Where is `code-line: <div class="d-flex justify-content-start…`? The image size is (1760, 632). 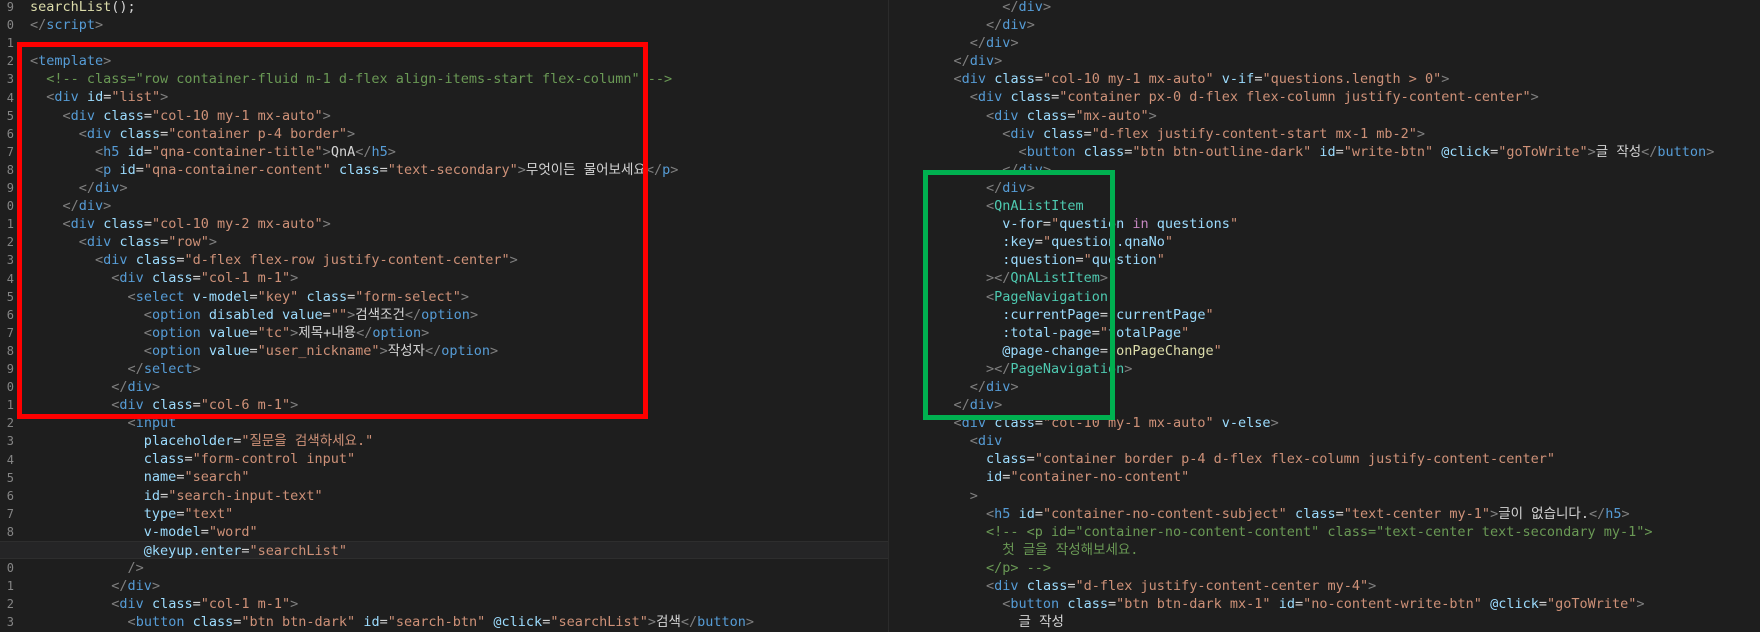
code-line: <div class="d-flex justify-content-start… is located at coordinates (1324, 134).